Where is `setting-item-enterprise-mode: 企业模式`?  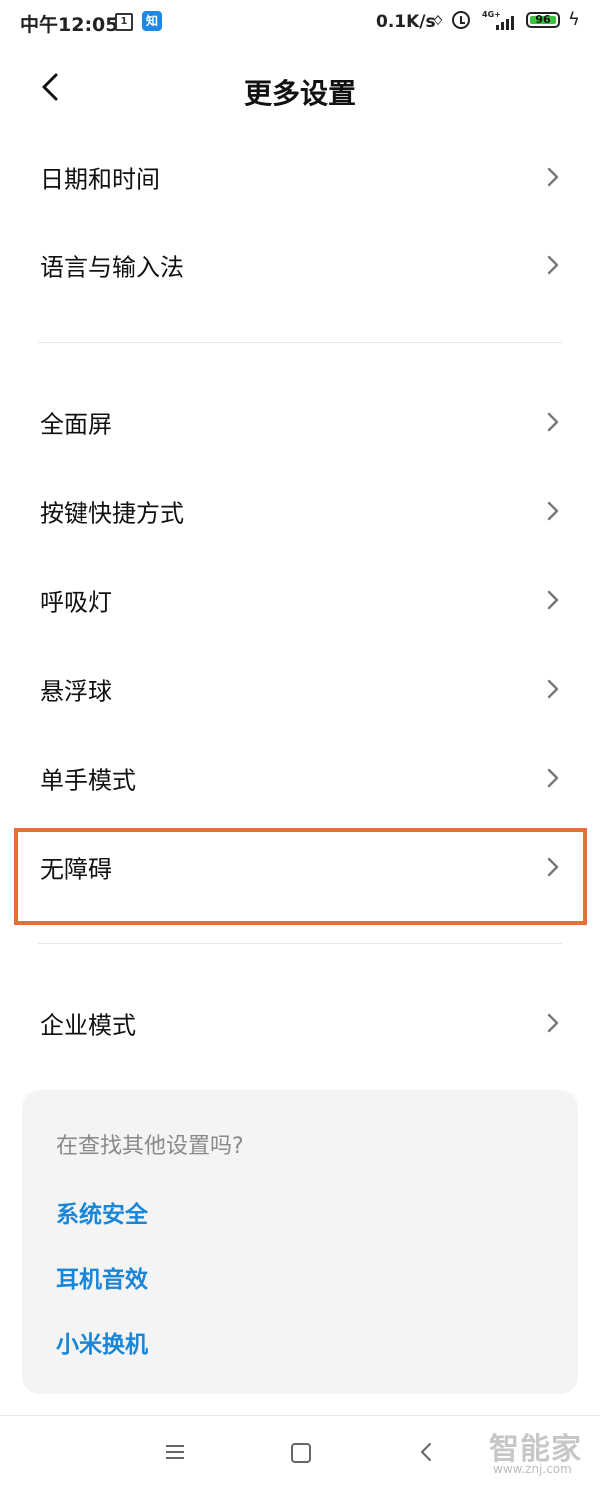
setting-item-enterprise-mode: 企业模式 is located at coordinates (300, 1023).